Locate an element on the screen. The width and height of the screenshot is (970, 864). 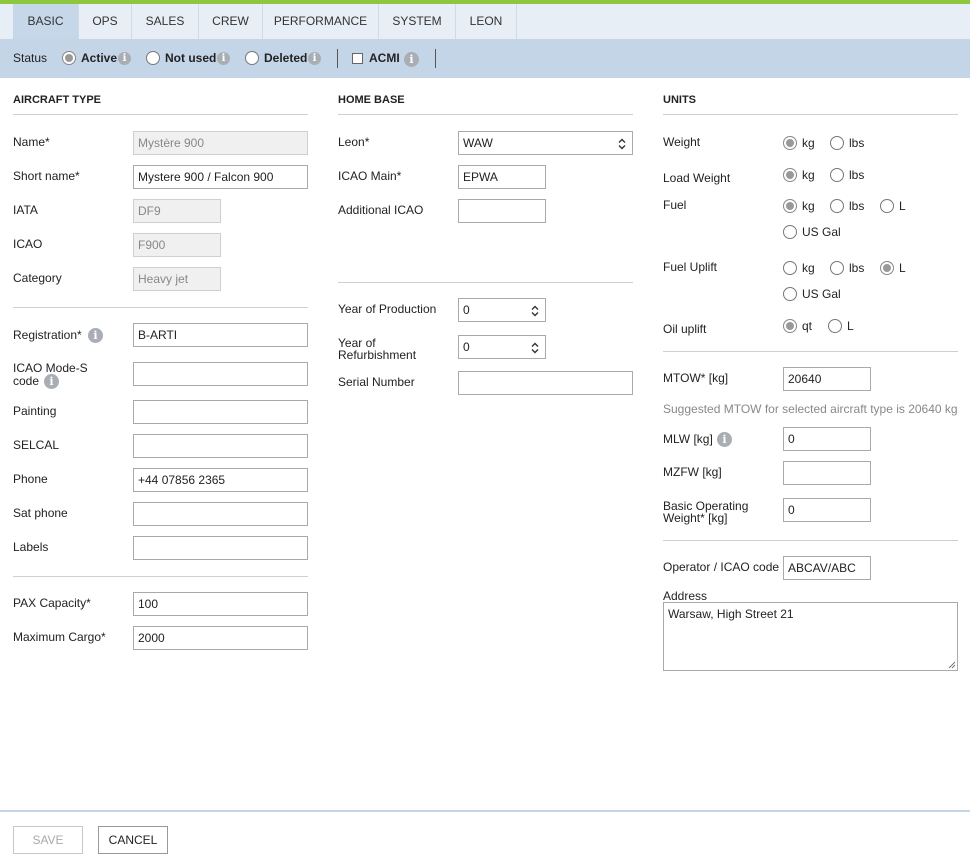
year-production-stepper: 0 is located at coordinates (502, 310).